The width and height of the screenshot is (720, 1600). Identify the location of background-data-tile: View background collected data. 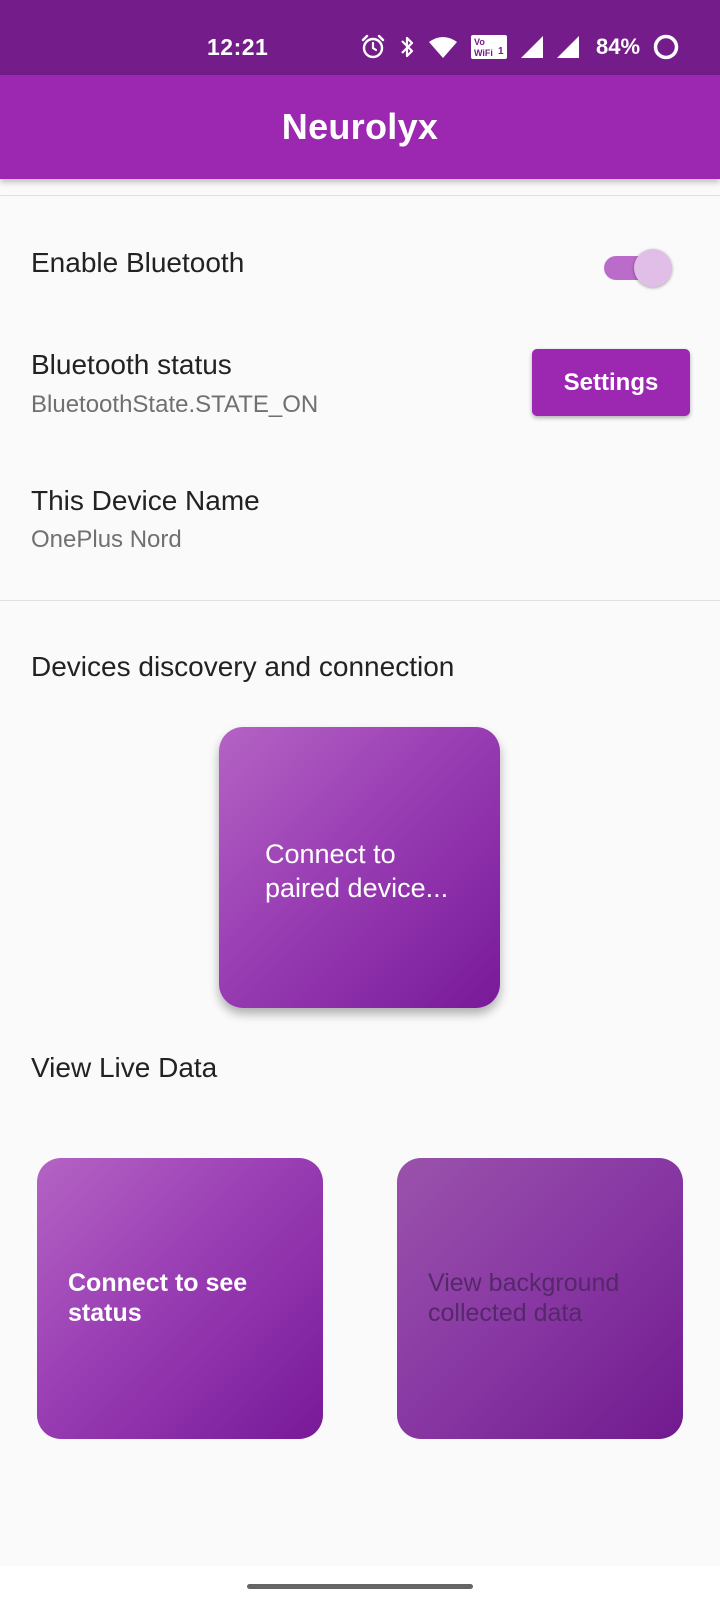
(540, 1298).